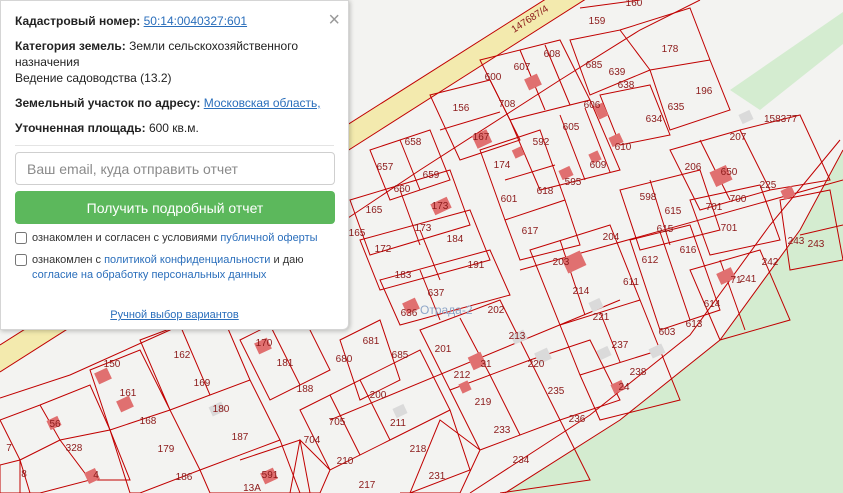 This screenshot has height=493, width=843. I want to click on plot-number: 170, so click(264, 343).